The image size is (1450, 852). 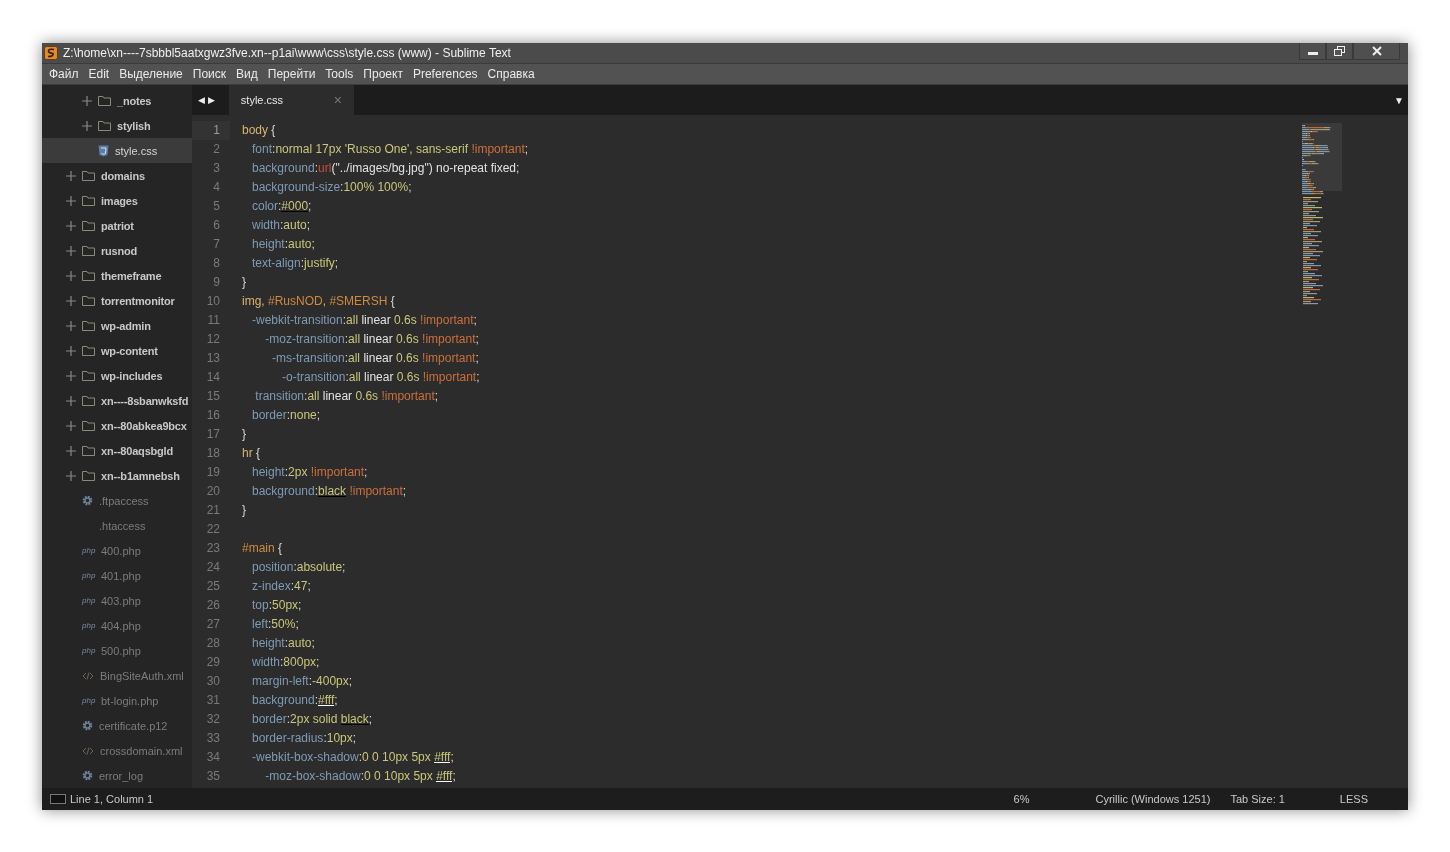 What do you see at coordinates (117, 175) in the screenshot?
I see `sidebar-item: domains` at bounding box center [117, 175].